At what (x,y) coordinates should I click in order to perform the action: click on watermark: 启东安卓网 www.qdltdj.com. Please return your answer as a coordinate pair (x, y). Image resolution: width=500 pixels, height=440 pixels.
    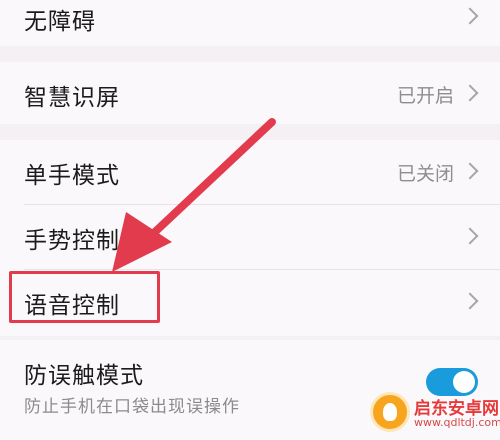
    Looking at the image, I should click on (435, 415).